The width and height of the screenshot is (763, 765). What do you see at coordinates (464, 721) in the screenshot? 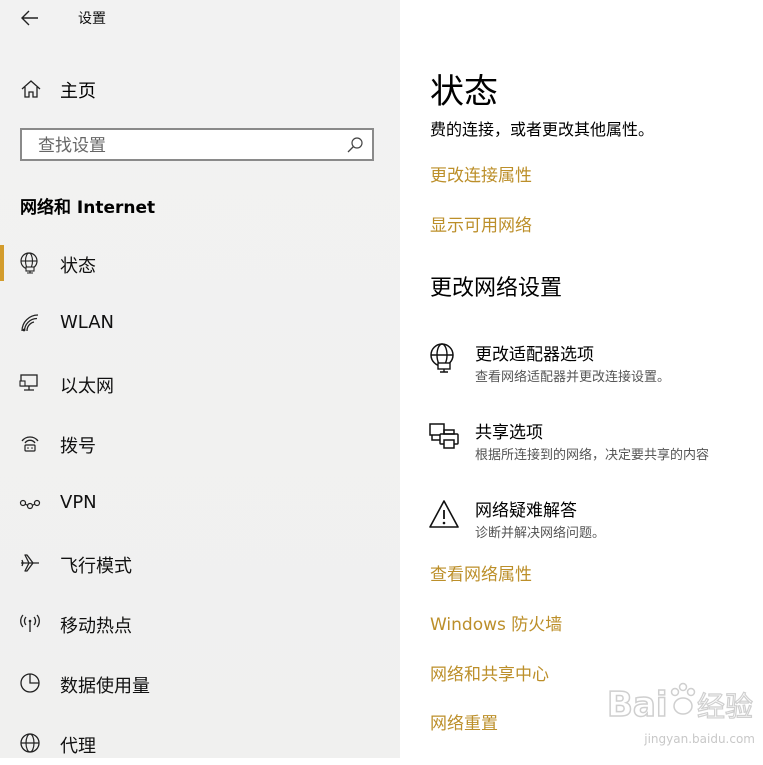
I see `link-network-reset: 网络重置` at bounding box center [464, 721].